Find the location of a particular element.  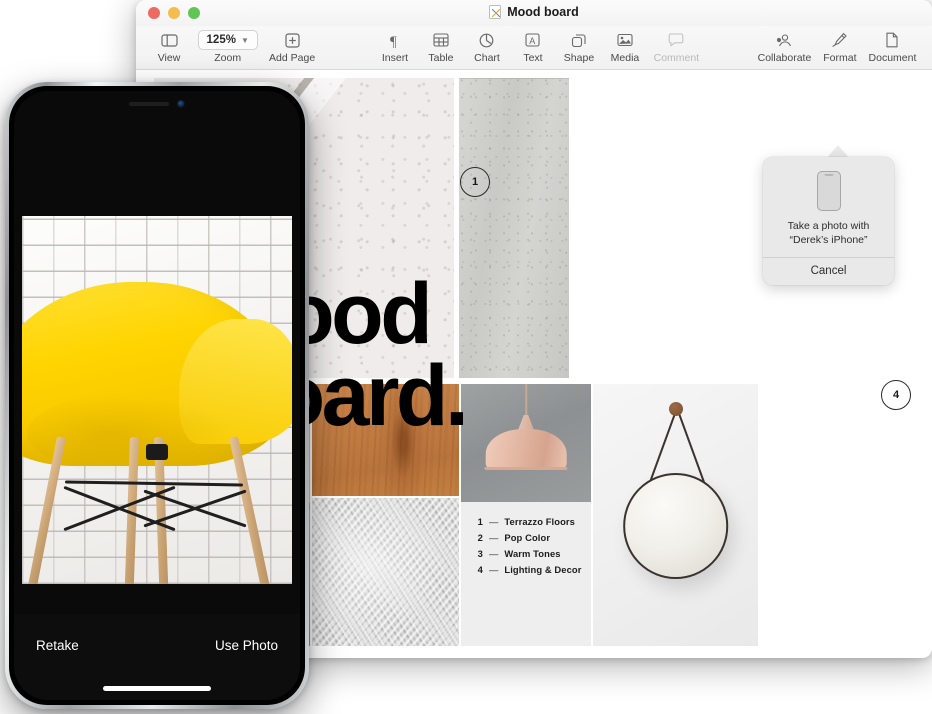

lamp-cord is located at coordinates (526, 401).